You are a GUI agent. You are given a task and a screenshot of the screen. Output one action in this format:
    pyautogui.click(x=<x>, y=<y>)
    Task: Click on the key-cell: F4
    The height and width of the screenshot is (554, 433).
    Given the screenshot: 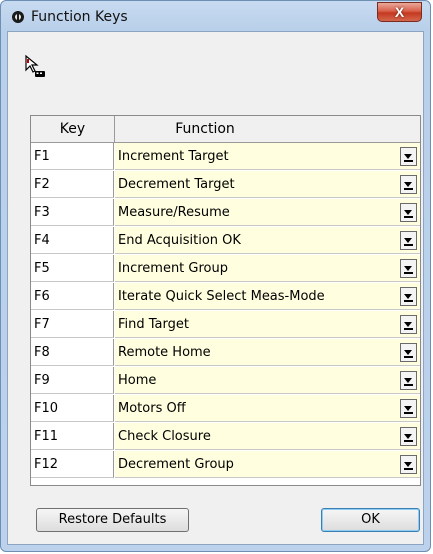 What is the action you would take?
    pyautogui.click(x=72, y=240)
    